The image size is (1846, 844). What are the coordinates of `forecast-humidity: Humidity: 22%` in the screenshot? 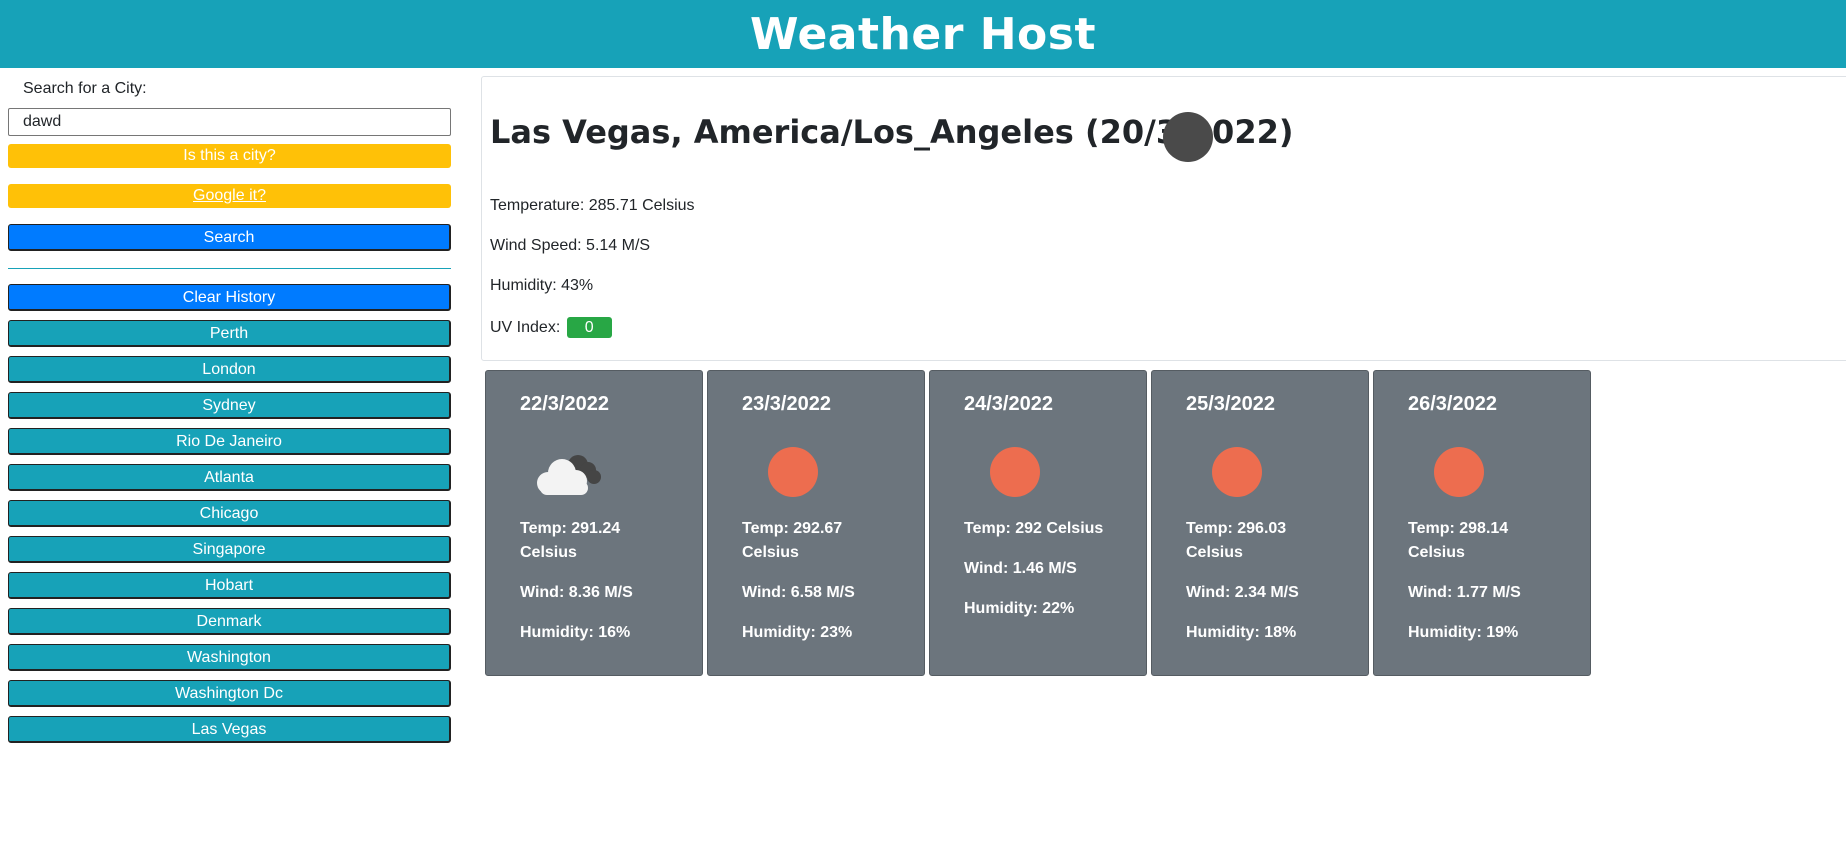 It's located at (1019, 608).